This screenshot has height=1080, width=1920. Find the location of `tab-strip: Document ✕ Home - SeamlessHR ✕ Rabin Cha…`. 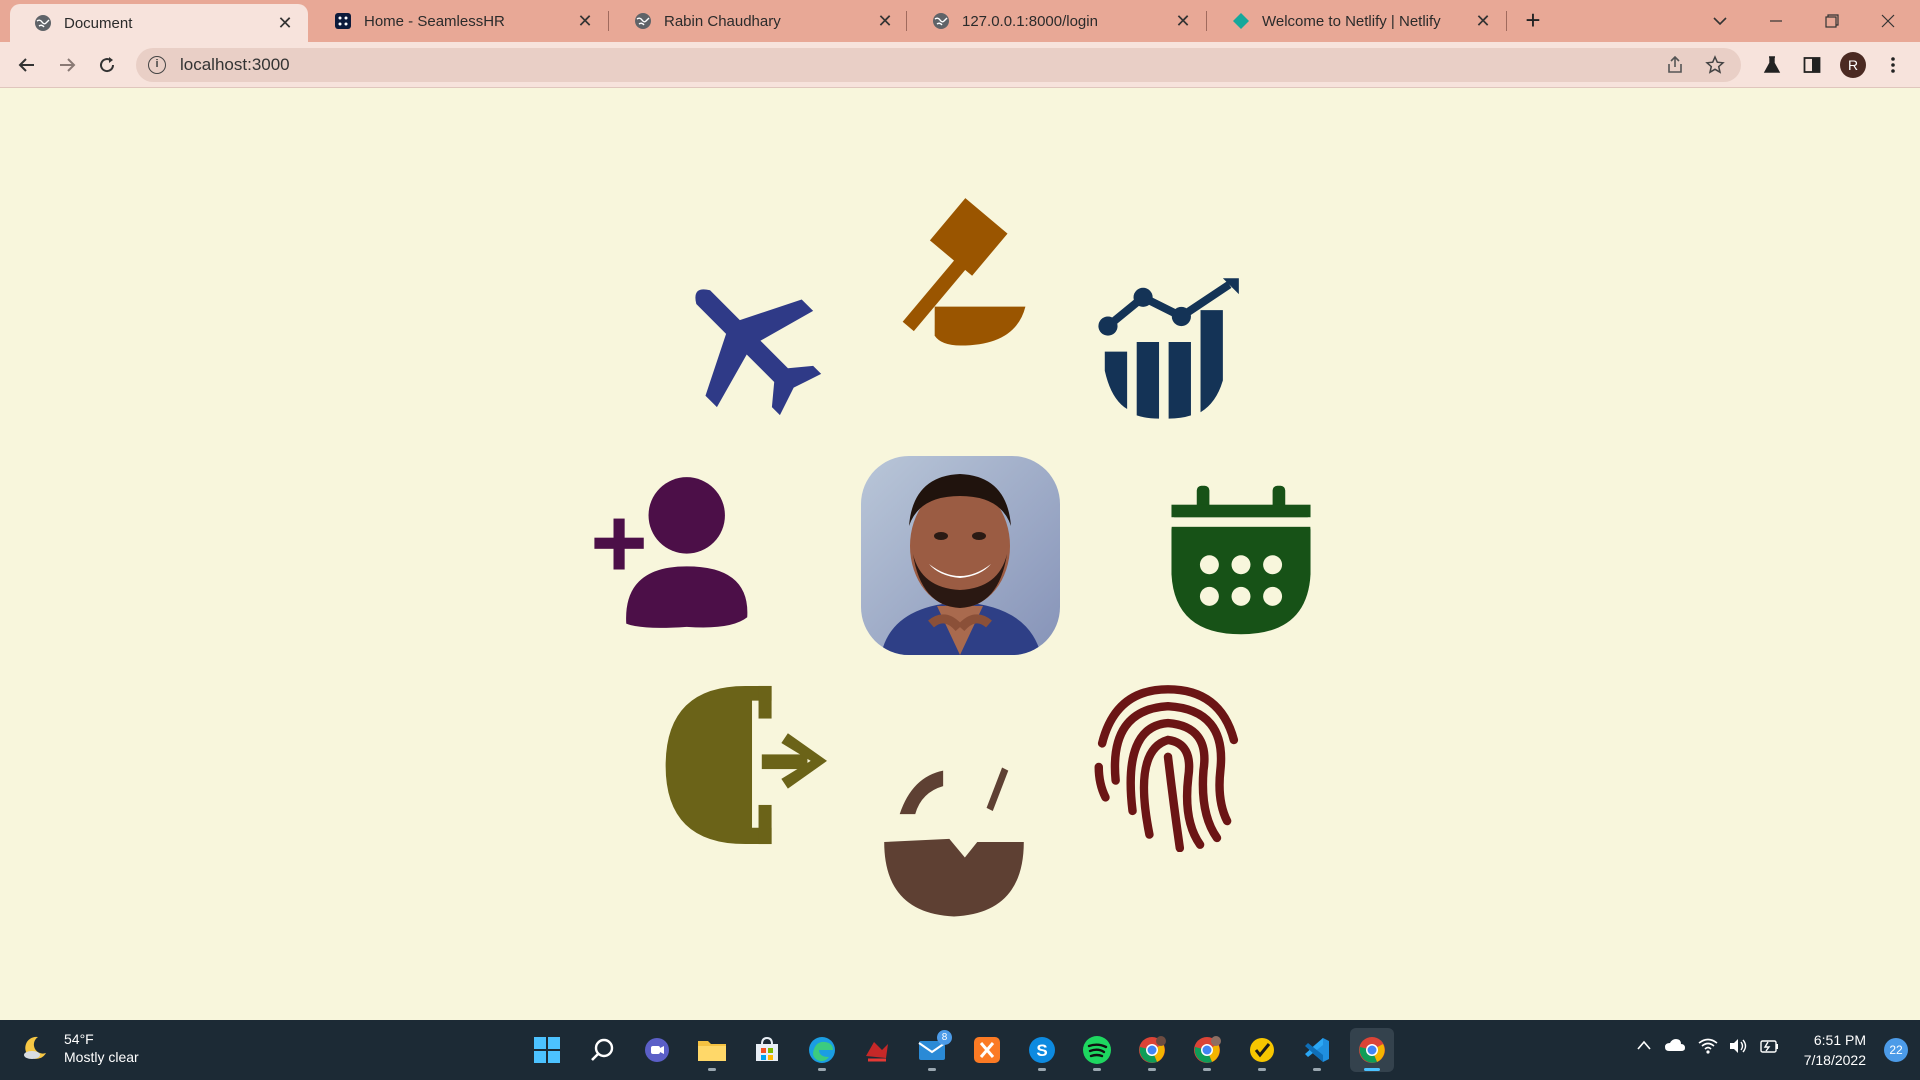

tab-strip: Document ✕ Home - SeamlessHR ✕ Rabin Cha… is located at coordinates (960, 21).